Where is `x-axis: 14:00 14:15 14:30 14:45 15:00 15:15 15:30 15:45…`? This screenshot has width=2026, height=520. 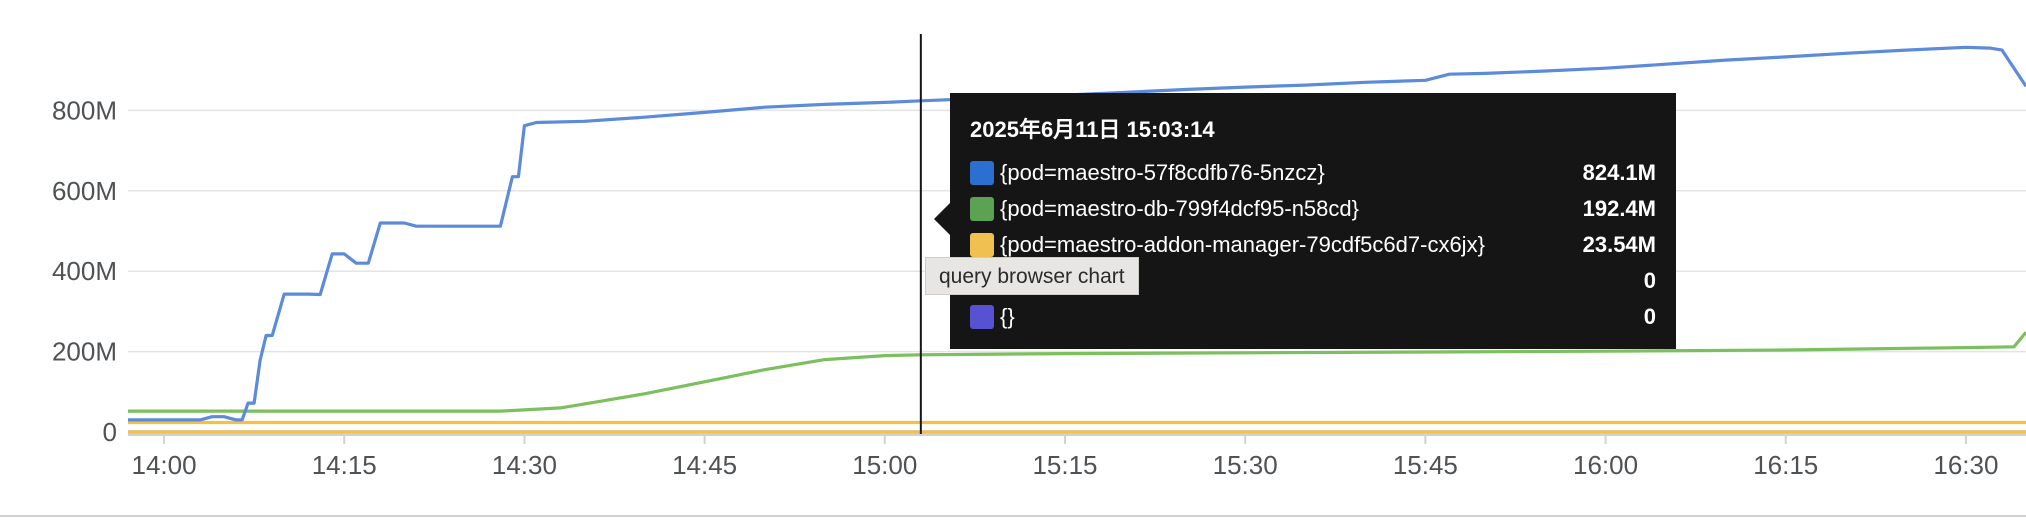 x-axis: 14:00 14:15 14:30 14:45 15:00 15:15 15:30 15:45… is located at coordinates (1077, 457).